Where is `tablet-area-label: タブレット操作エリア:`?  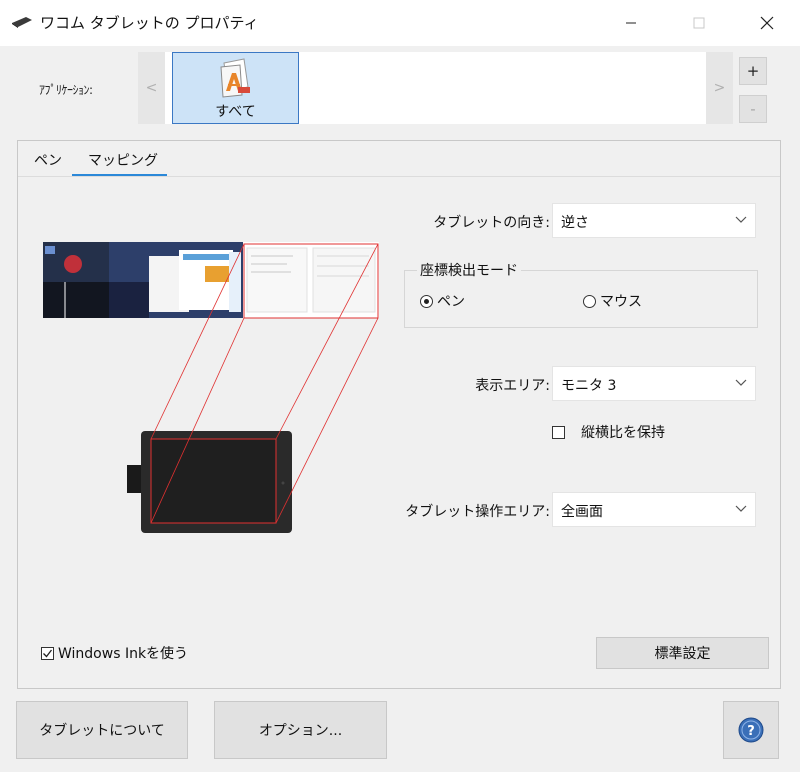
tablet-area-label: タブレット操作エリア: is located at coordinates (477, 512).